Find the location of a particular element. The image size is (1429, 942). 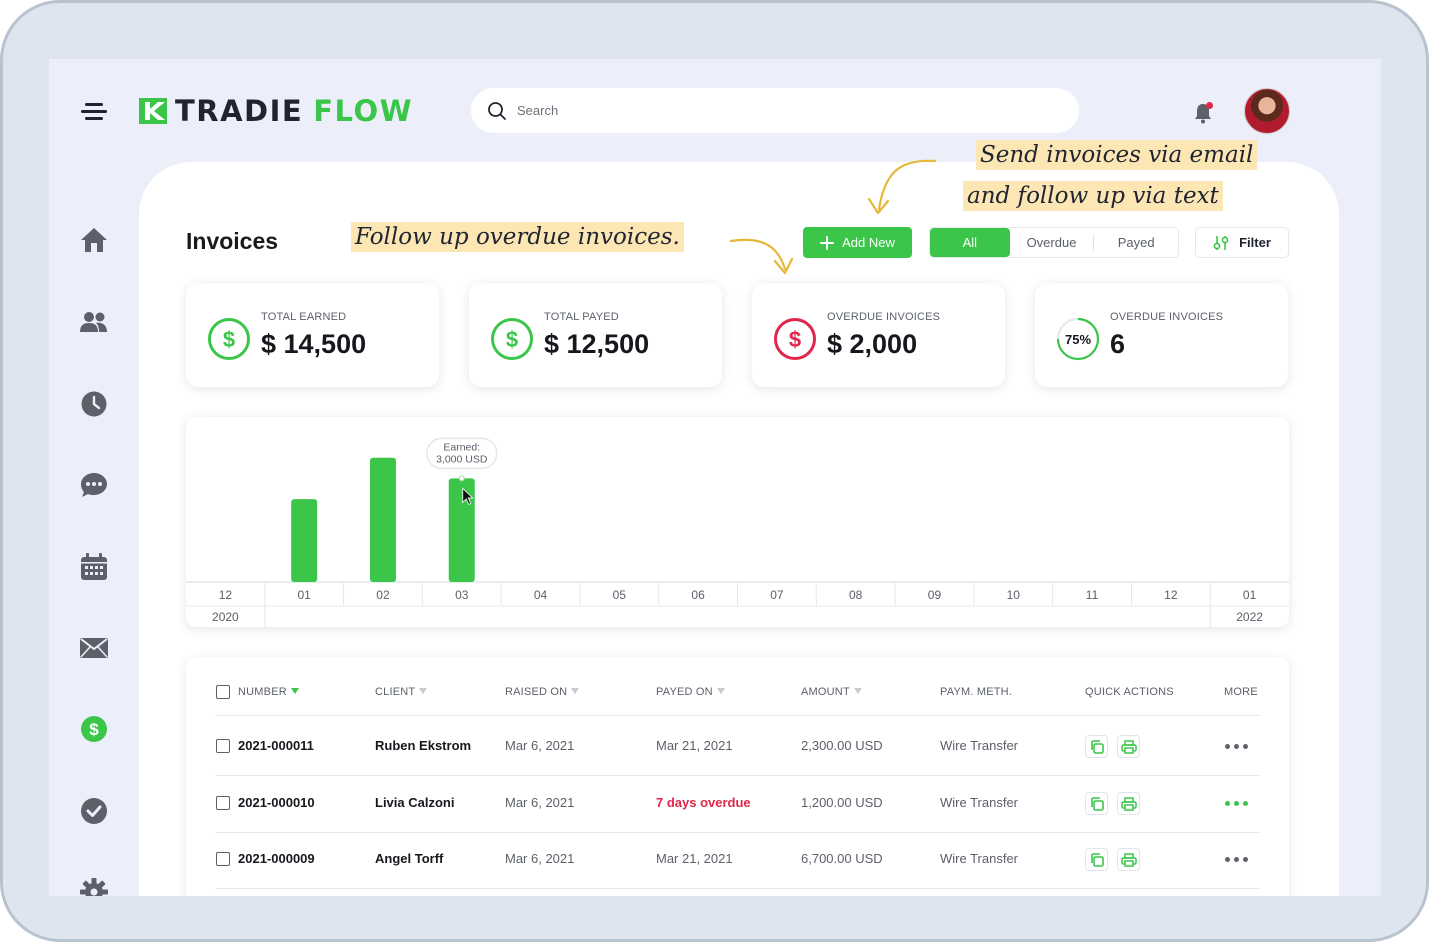

column-header-label: CLIENT is located at coordinates (395, 692).